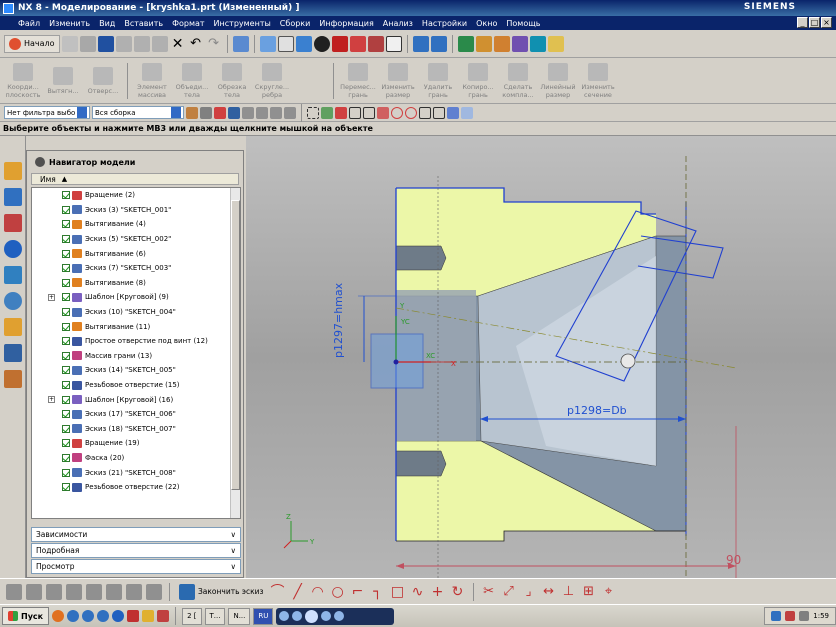 Image resolution: width=836 pixels, height=627 pixels. What do you see at coordinates (321, 43) in the screenshot?
I see `render-style-icon` at bounding box center [321, 43].